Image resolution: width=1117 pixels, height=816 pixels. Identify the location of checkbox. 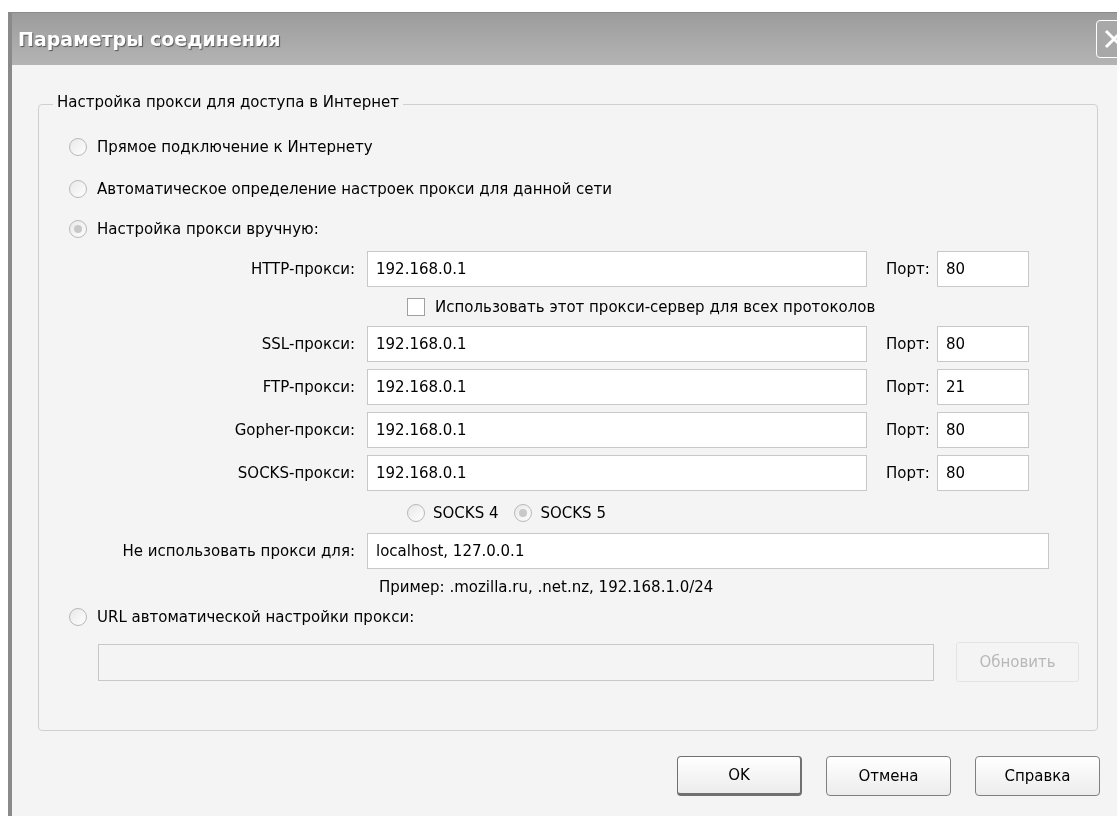
(416, 307).